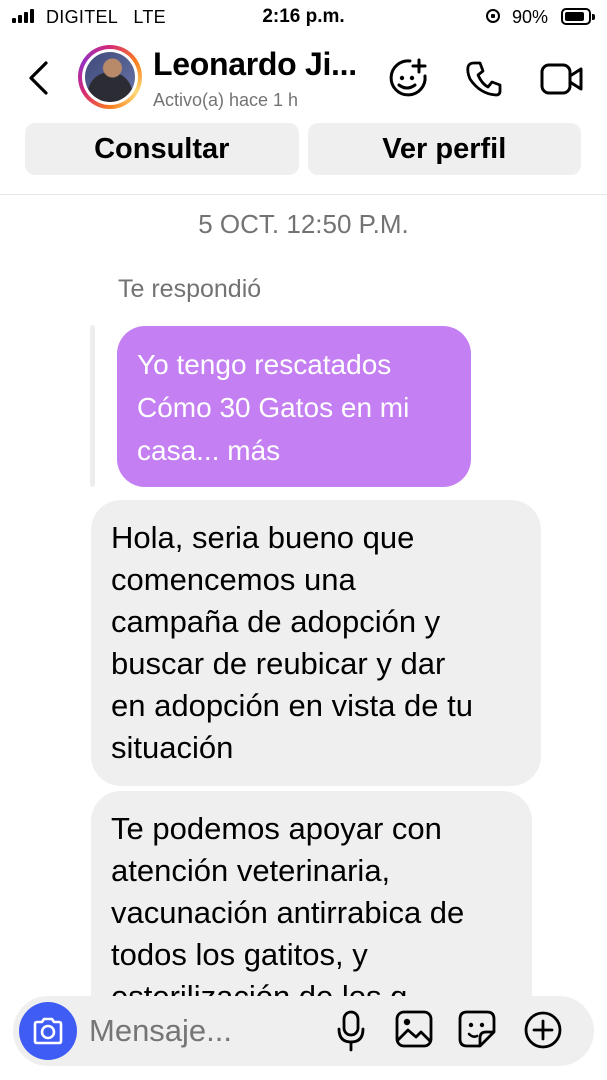  I want to click on camera-button, so click(48, 1031).